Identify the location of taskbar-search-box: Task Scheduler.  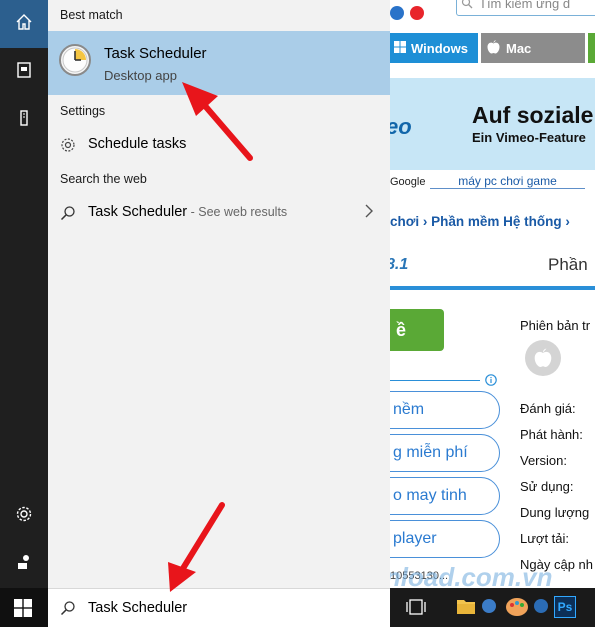
(219, 607).